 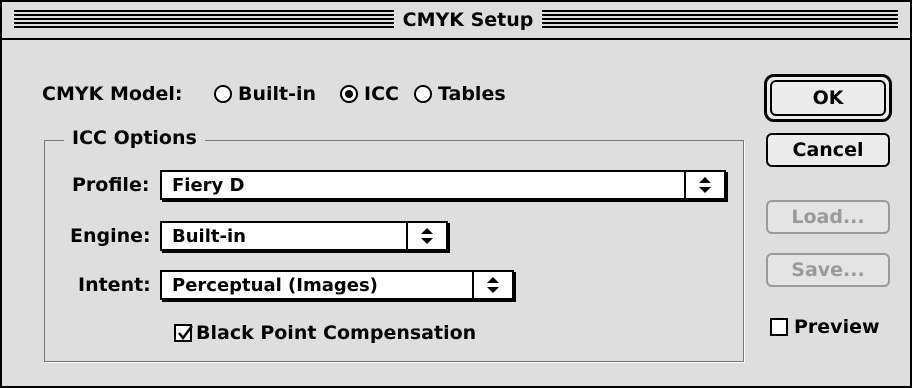 What do you see at coordinates (304, 236) in the screenshot?
I see `engine-popup: Built-in` at bounding box center [304, 236].